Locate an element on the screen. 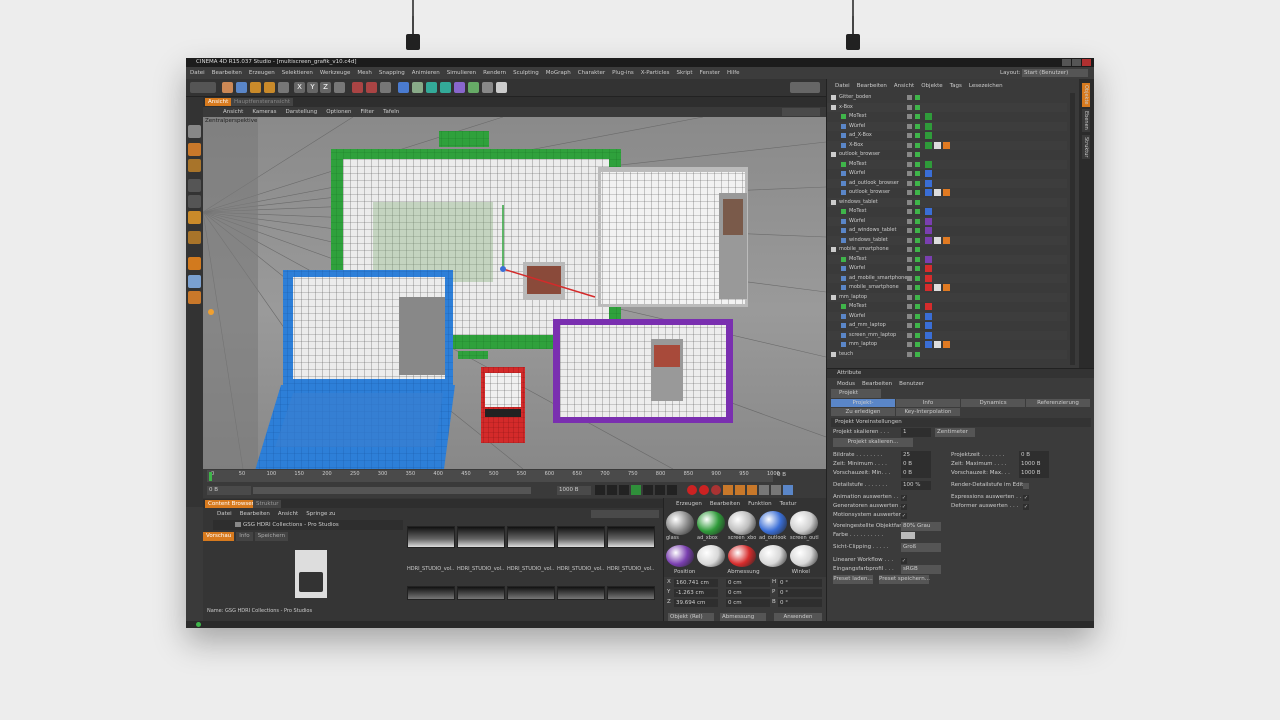  object-row: ad_mobile_smartphone is located at coordinates (947, 278).